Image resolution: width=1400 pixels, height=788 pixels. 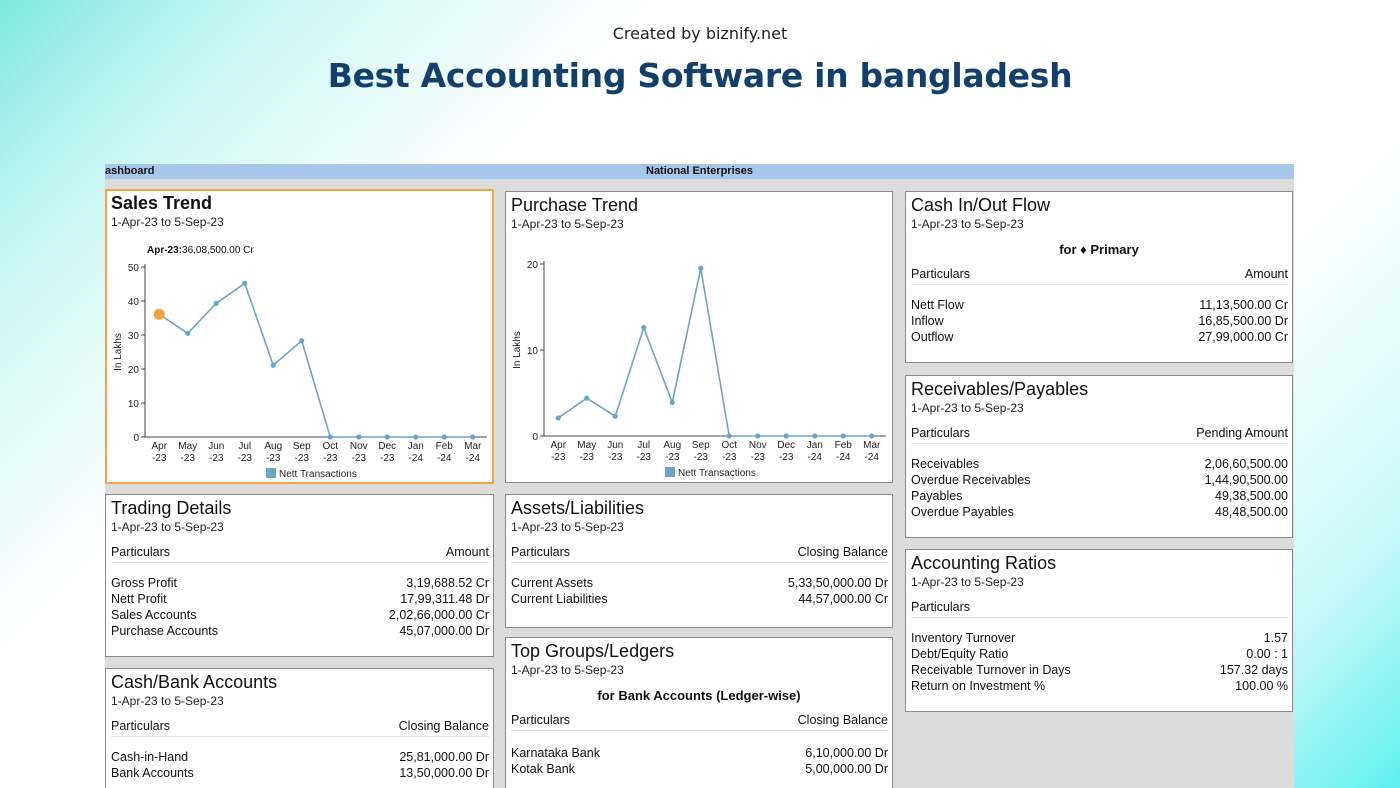 I want to click on x-tick-label: Jul, so click(x=643, y=445).